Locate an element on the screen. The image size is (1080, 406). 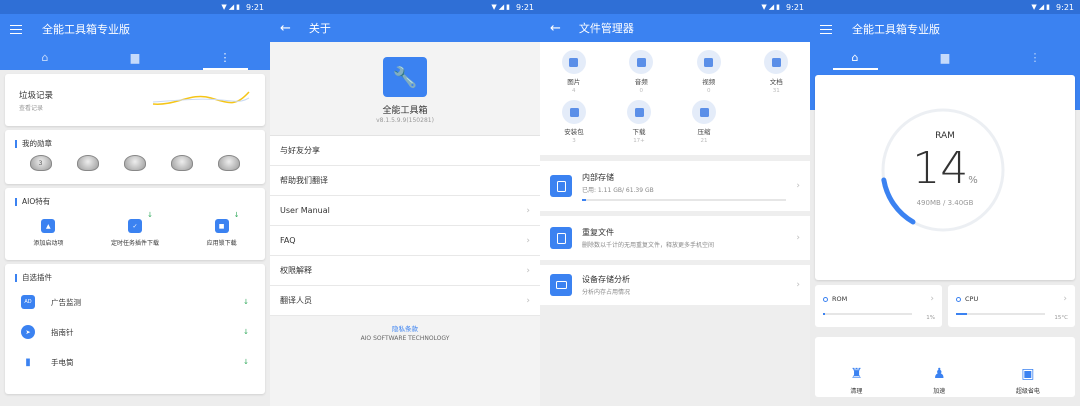
row-share: 与好友分享 is located at coordinates (405, 151).